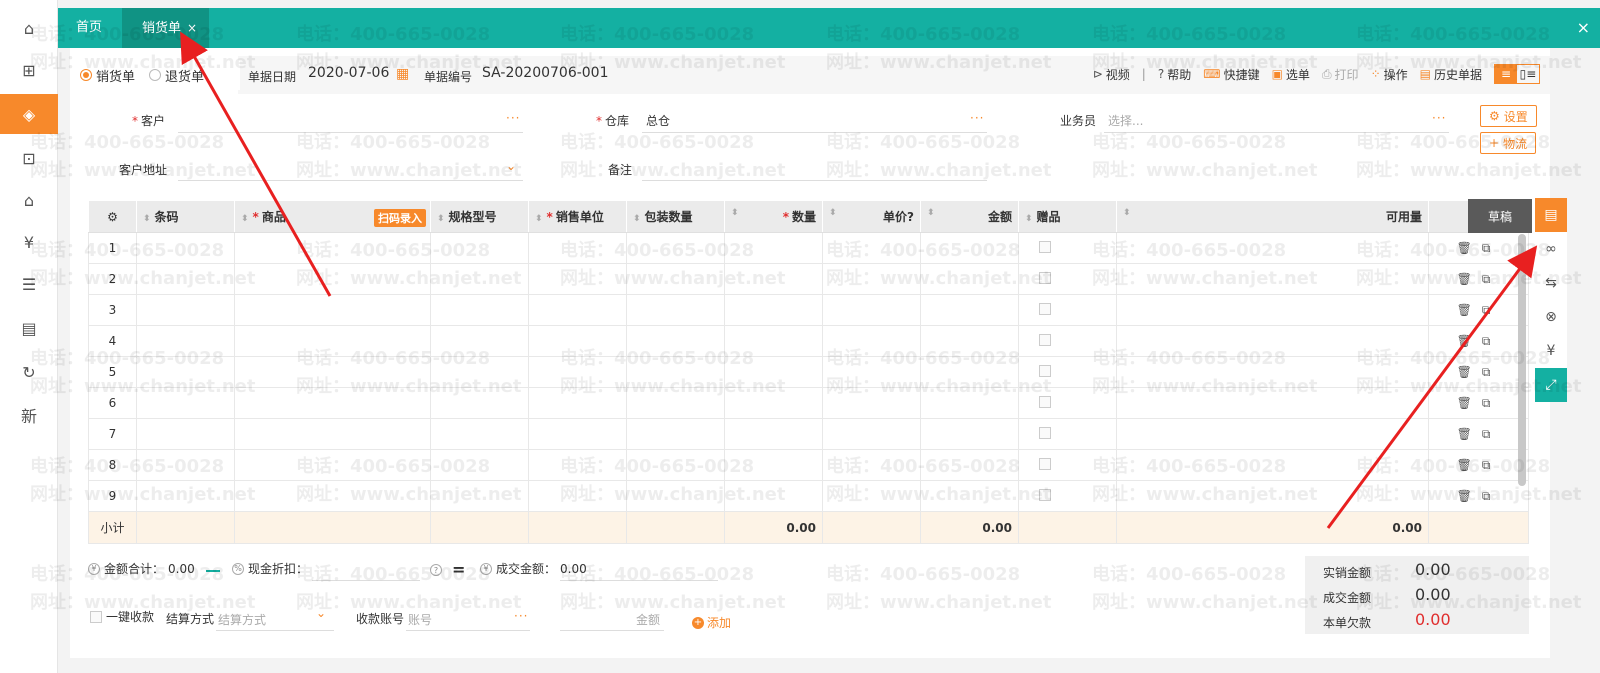 The image size is (1600, 673). Describe the element at coordinates (176, 75) in the screenshot. I see `radio-return: 退货单` at that location.